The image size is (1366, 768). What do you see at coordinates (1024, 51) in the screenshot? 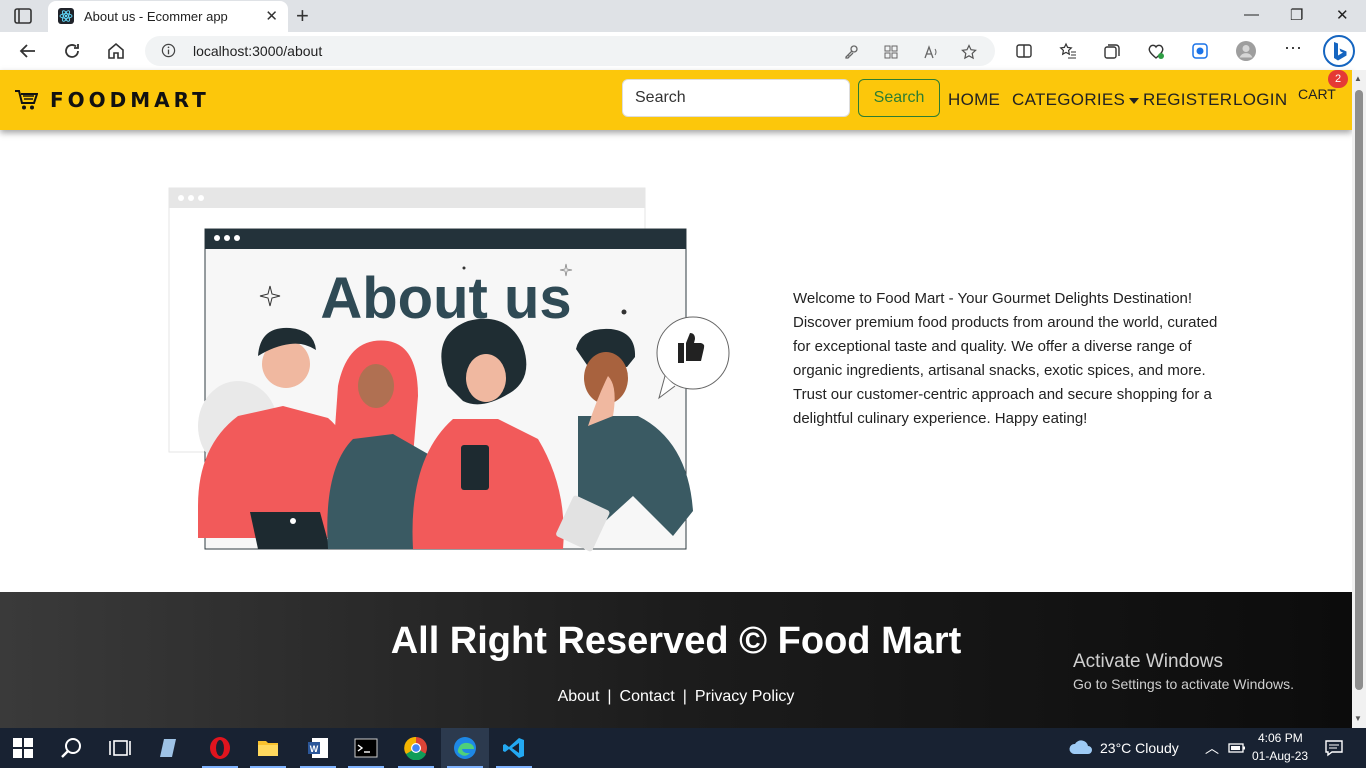
I see `split-screen-icon` at bounding box center [1024, 51].